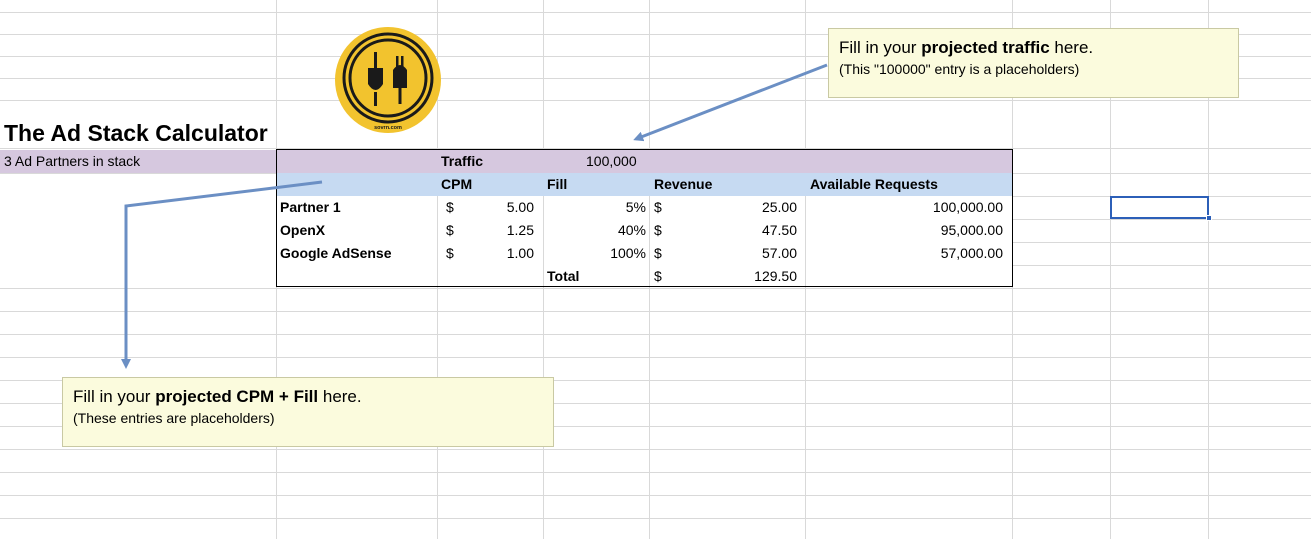 Image resolution: width=1311 pixels, height=539 pixels. I want to click on cpm-note-sub: (These entries are placeholders), so click(174, 418).